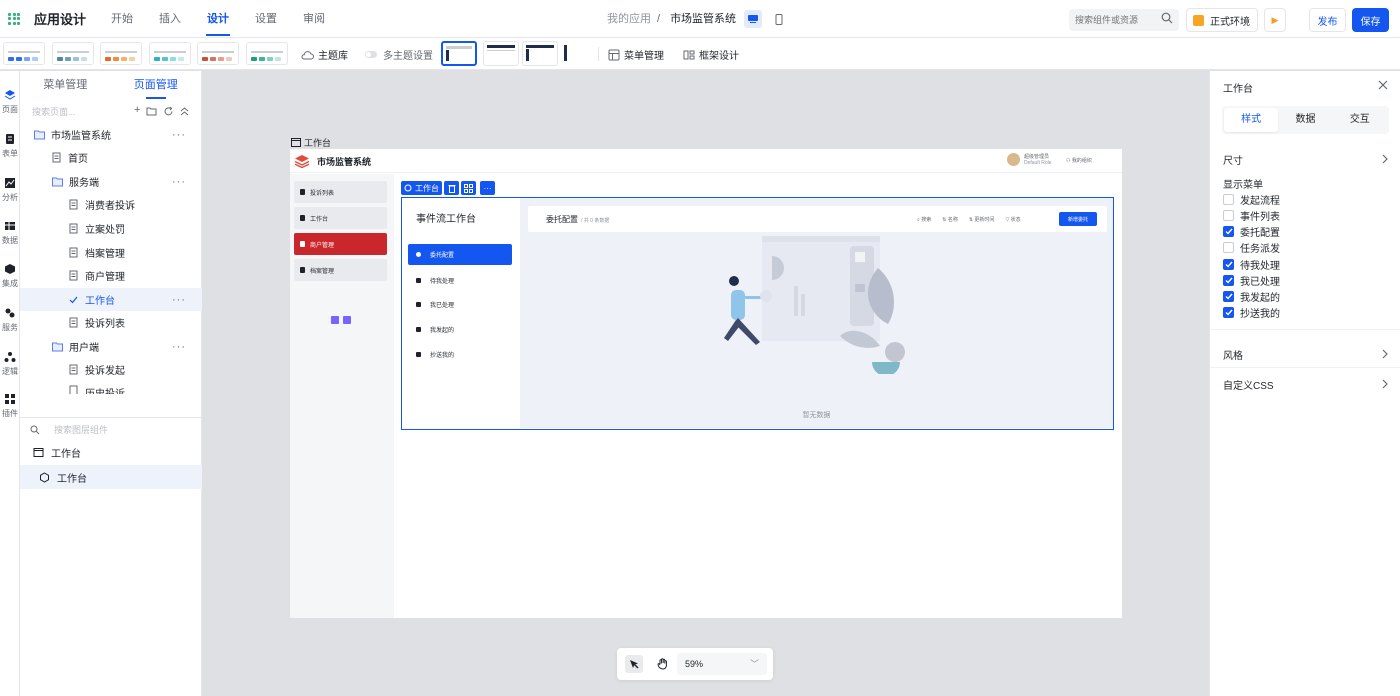 Image resolution: width=1400 pixels, height=696 pixels. Describe the element at coordinates (111, 477) in the screenshot. I see `layer-item-workbench-component: 工作台` at that location.